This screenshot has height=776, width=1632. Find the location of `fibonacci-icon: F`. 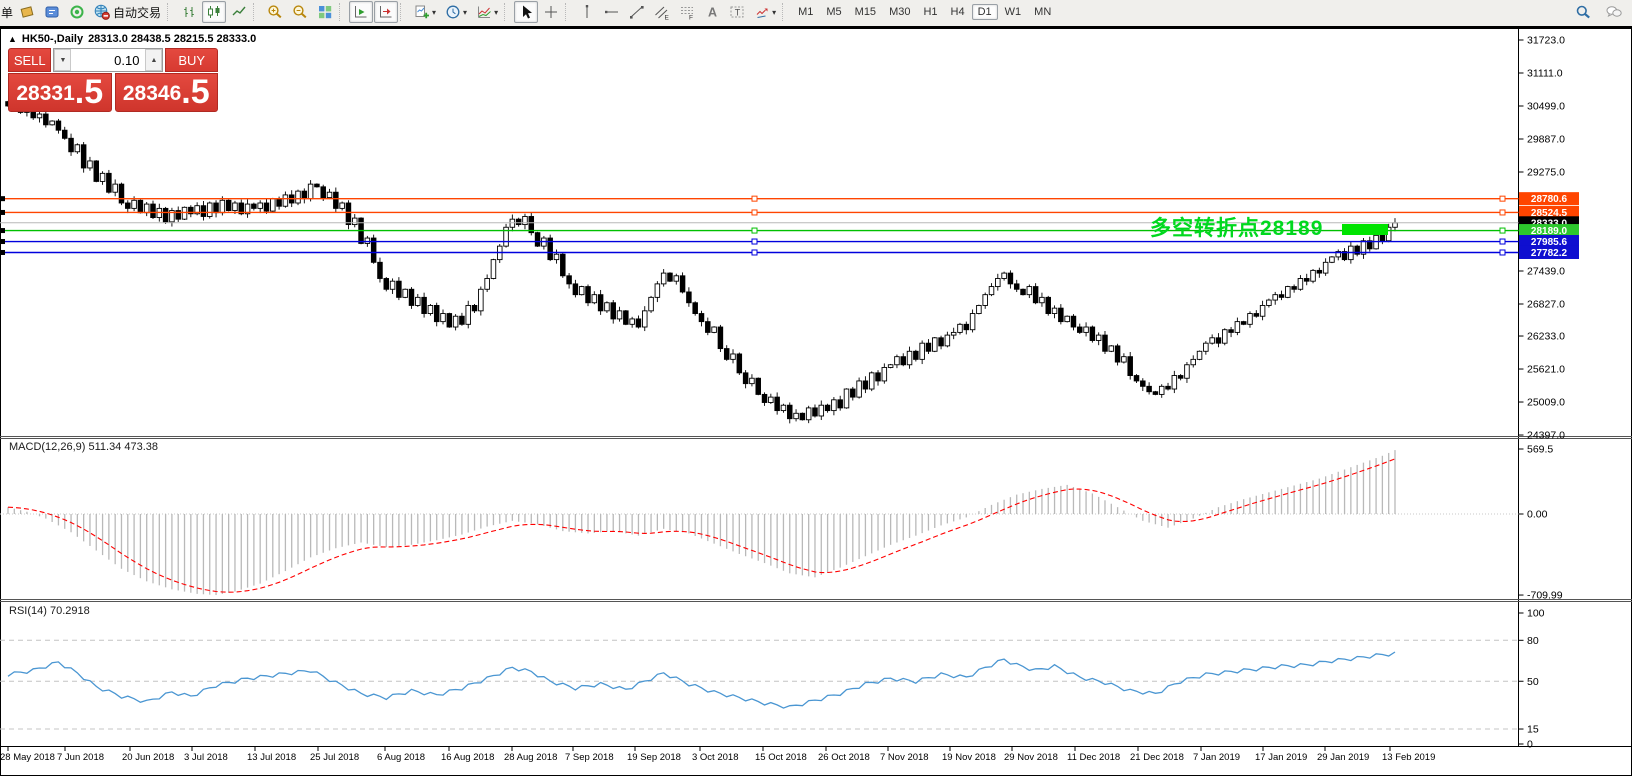

fibonacci-icon: F is located at coordinates (687, 12).